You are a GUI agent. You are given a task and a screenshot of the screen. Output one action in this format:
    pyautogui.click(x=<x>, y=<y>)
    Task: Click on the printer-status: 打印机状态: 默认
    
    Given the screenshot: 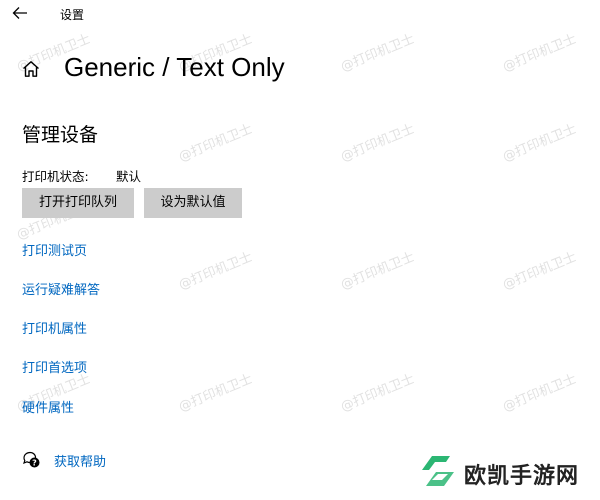 What is the action you would take?
    pyautogui.click(x=81, y=175)
    